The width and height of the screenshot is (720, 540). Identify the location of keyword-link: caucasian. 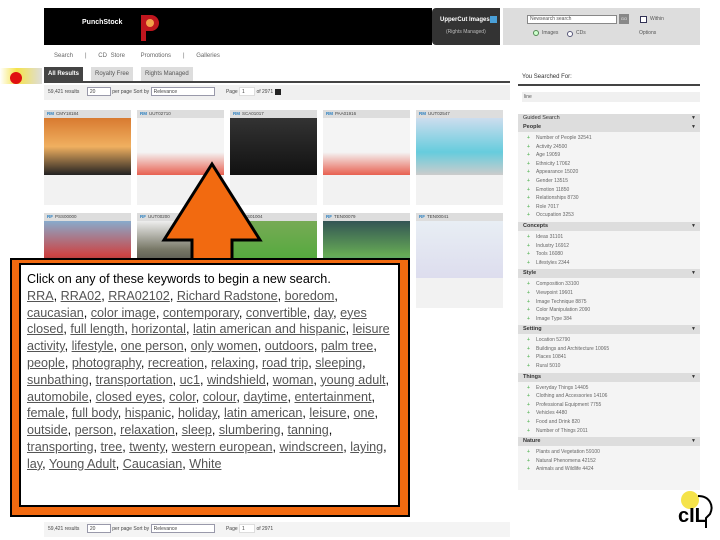
(55, 313).